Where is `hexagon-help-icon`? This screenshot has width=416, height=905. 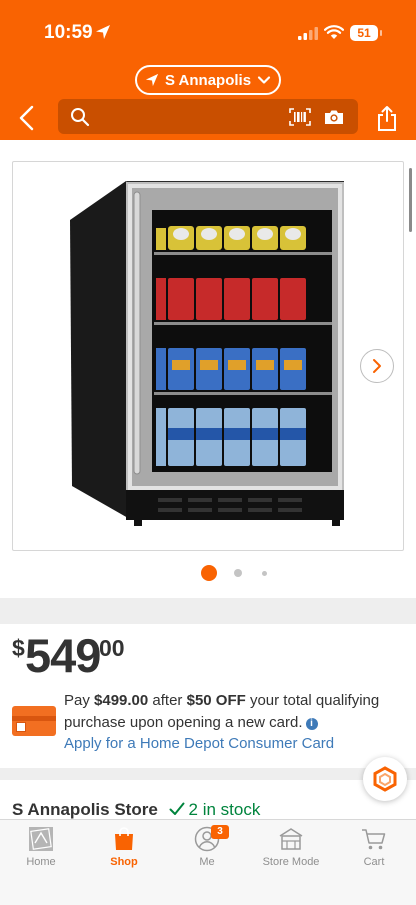
hexagon-help-icon is located at coordinates (385, 779).